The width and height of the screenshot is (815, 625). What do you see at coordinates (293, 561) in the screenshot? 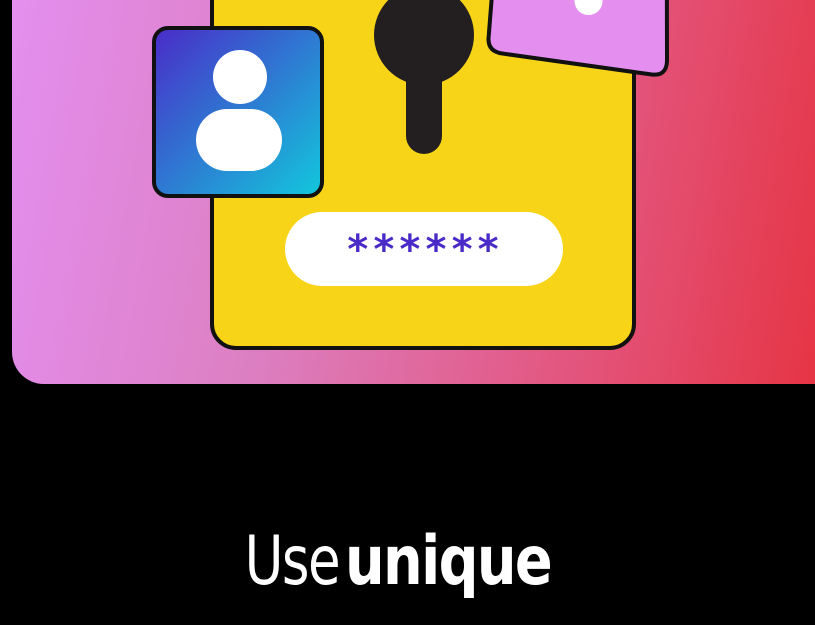
I see `headline-light: Use` at bounding box center [293, 561].